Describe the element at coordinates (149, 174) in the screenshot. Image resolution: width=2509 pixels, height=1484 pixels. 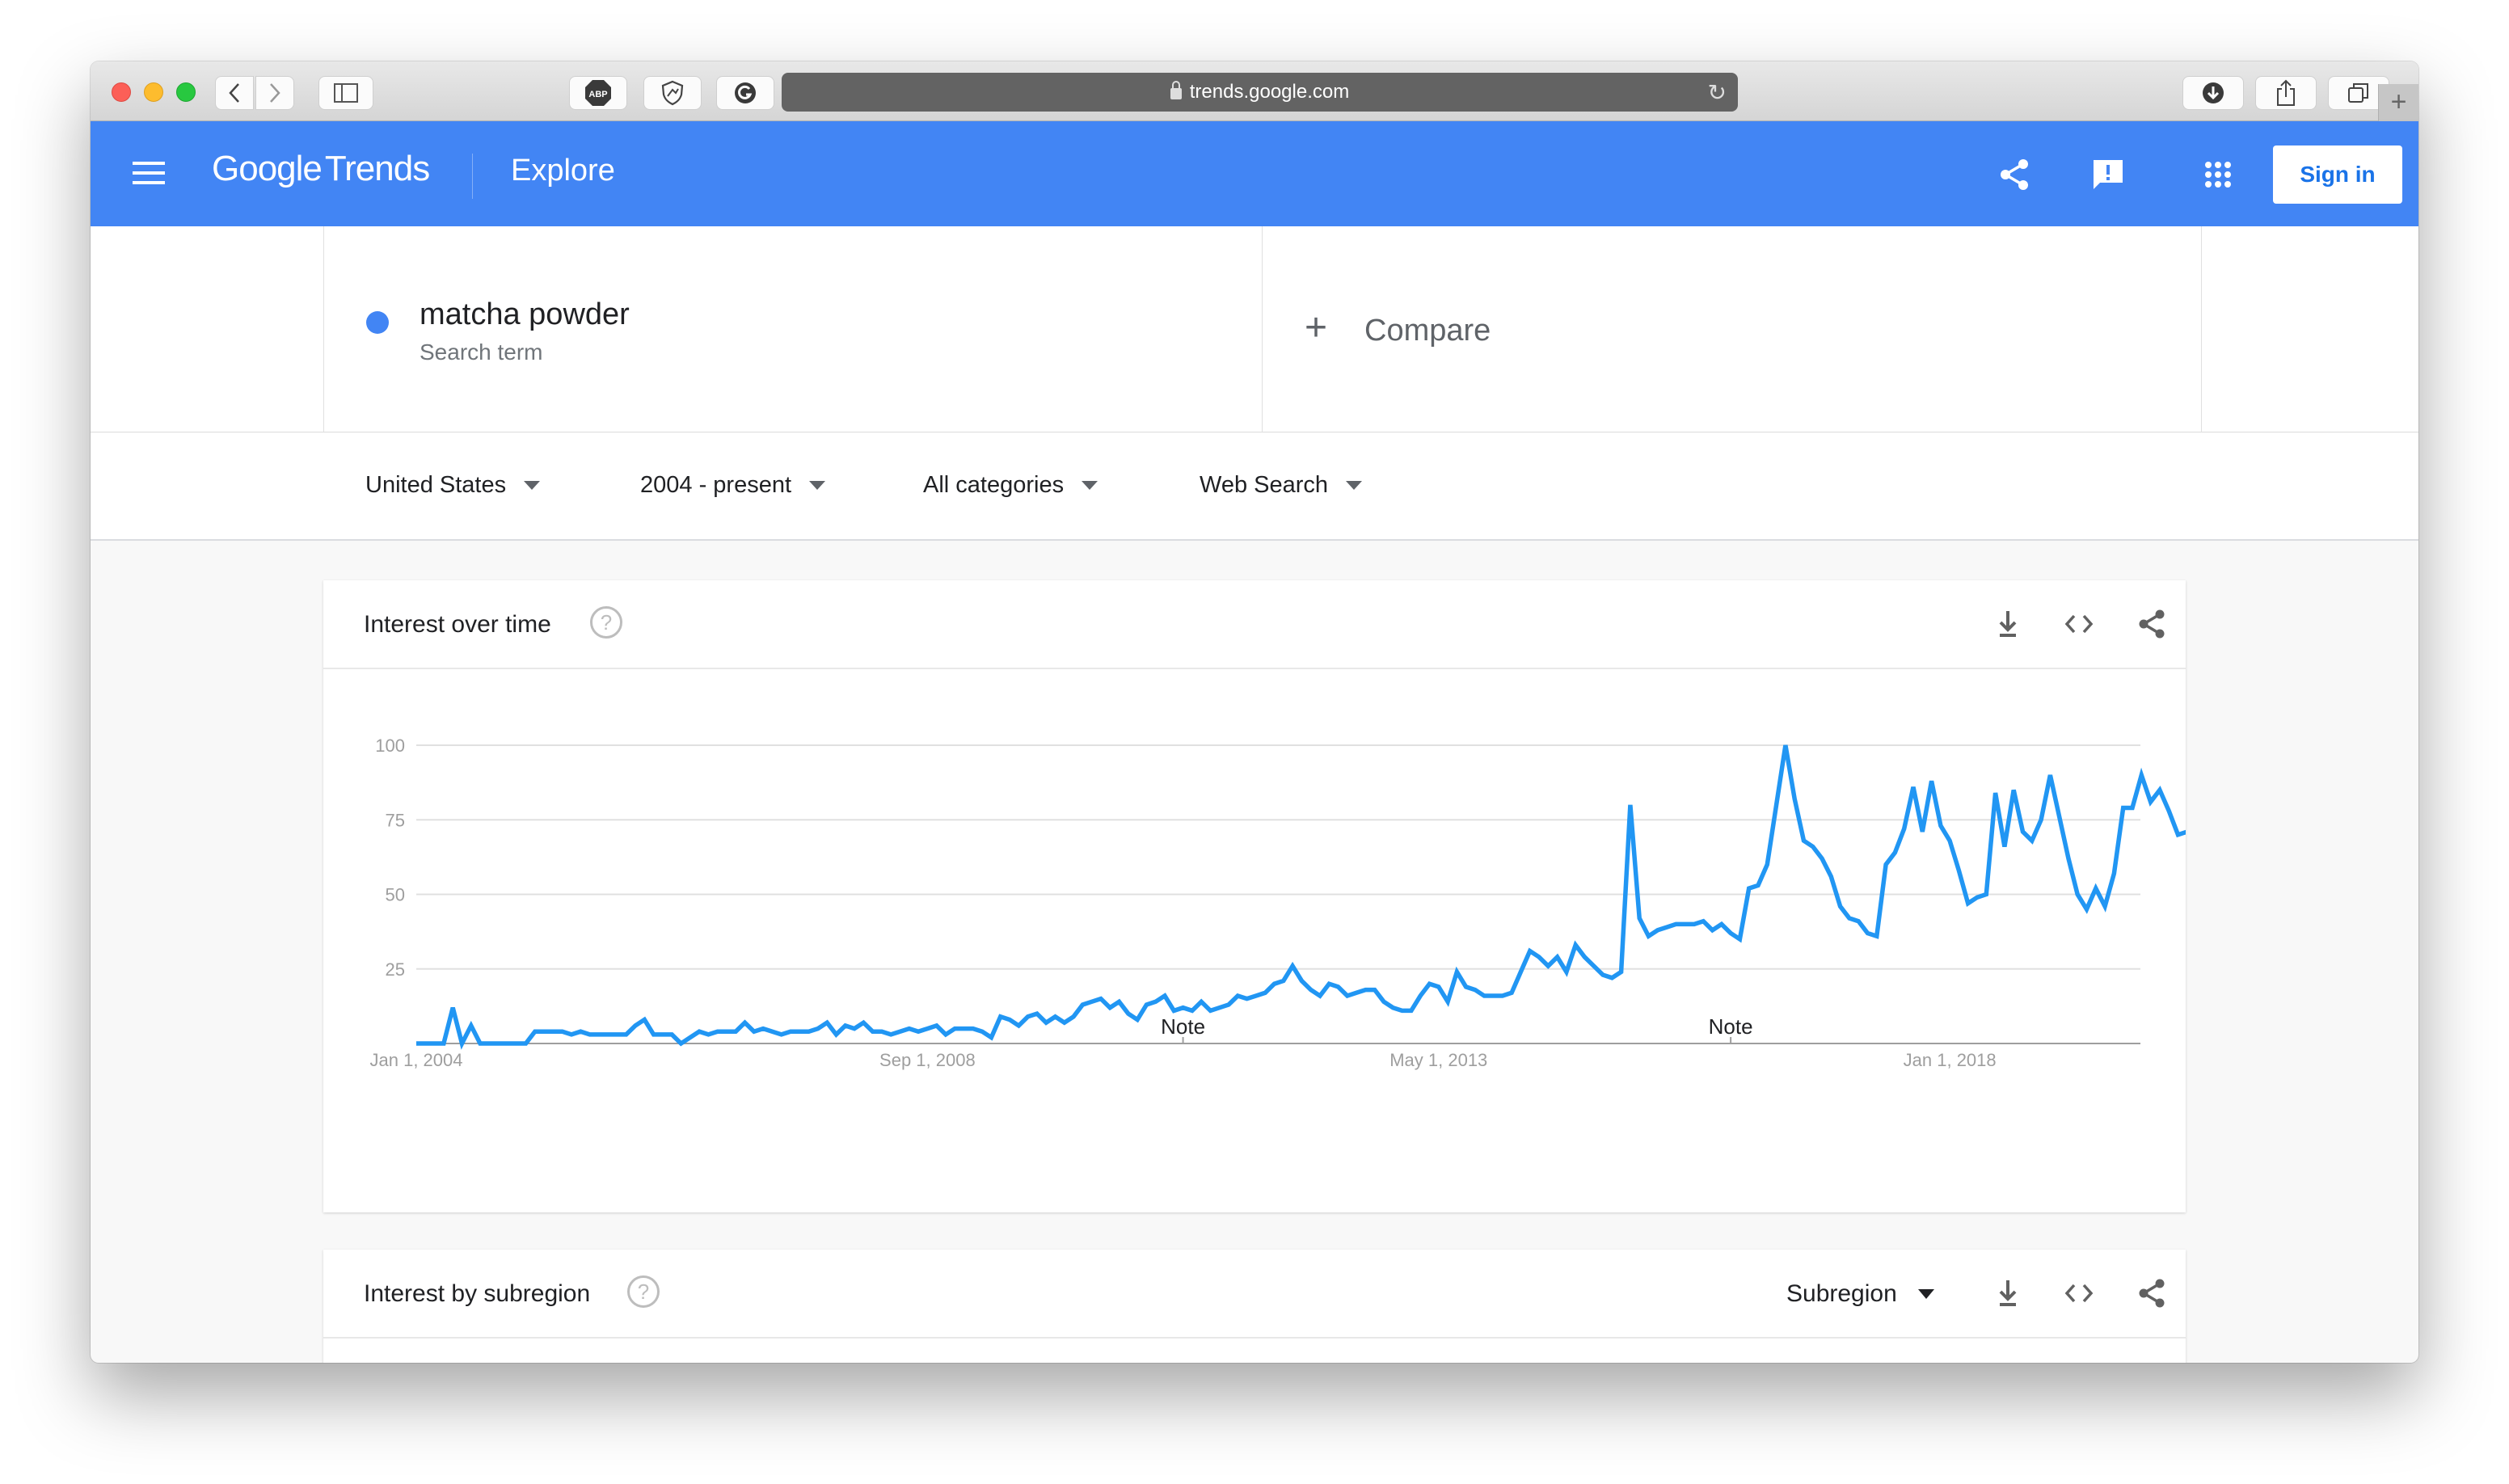
I see `menu-button` at that location.